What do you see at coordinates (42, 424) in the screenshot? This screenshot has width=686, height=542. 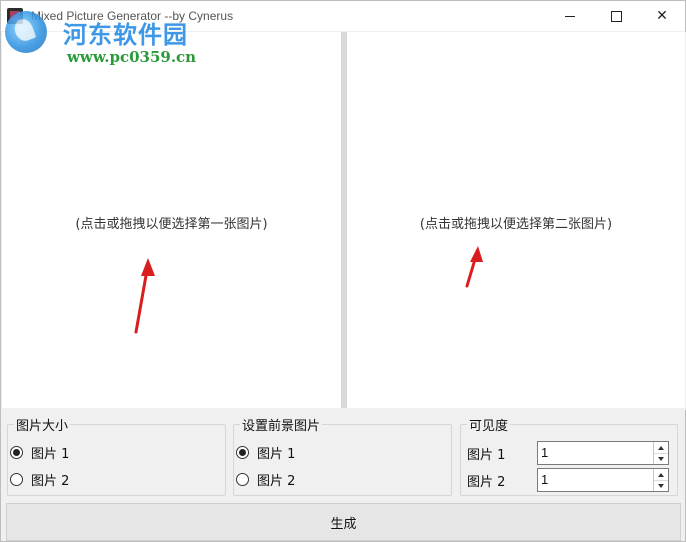 I see `image-size-group-label: 图片大小` at bounding box center [42, 424].